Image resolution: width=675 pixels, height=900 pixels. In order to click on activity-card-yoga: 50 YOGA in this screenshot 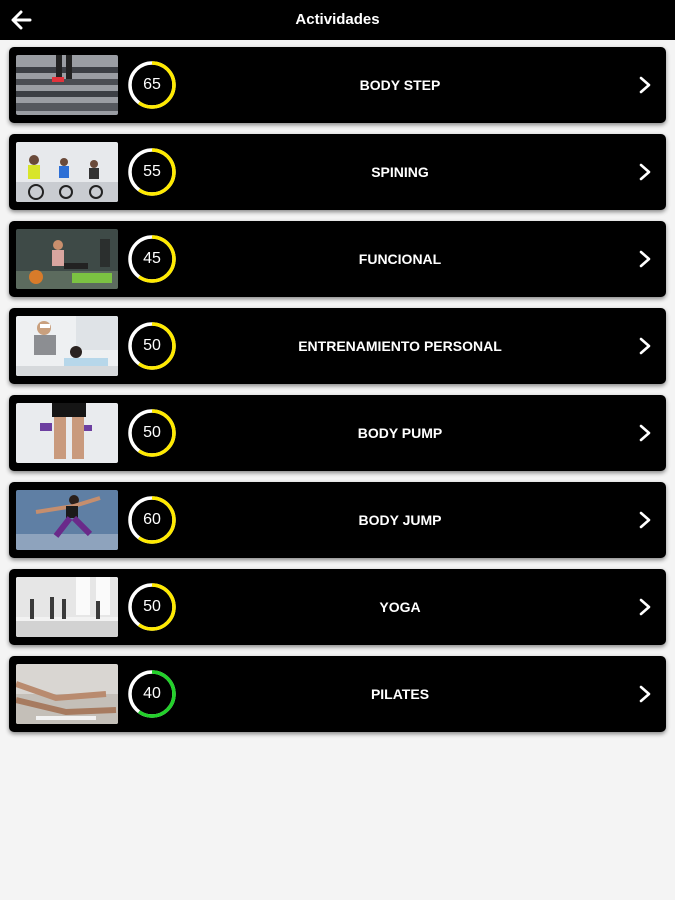, I will do `click(337, 607)`.